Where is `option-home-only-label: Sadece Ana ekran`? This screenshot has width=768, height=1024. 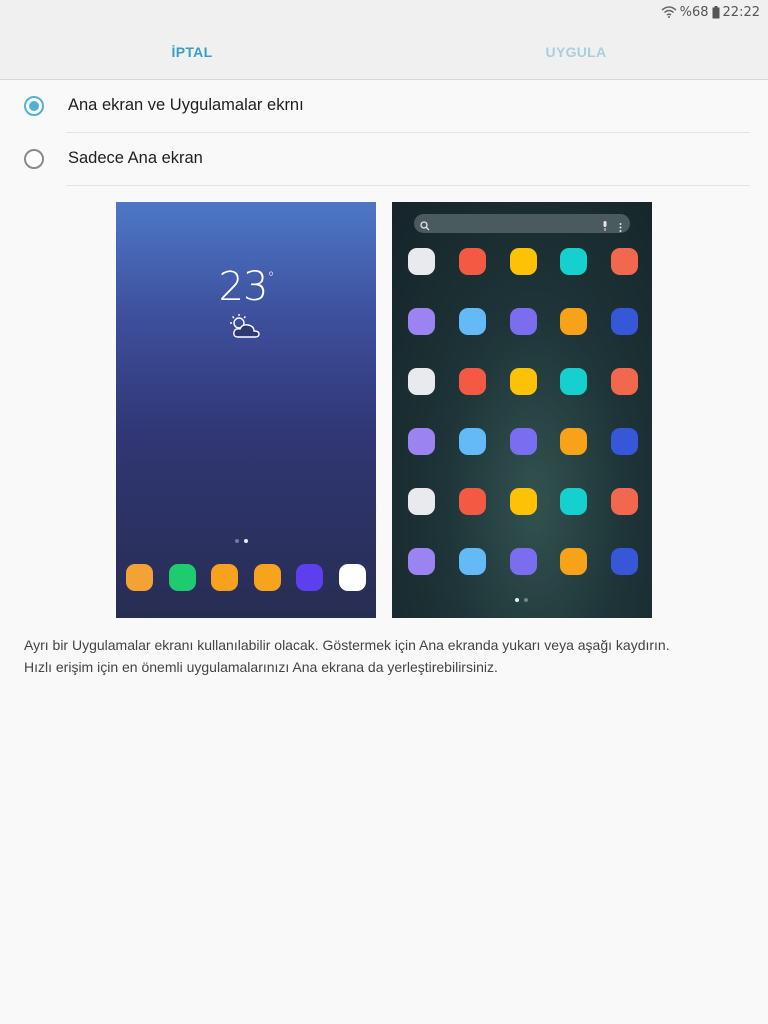
option-home-only-label: Sadece Ana ekran is located at coordinates (135, 158).